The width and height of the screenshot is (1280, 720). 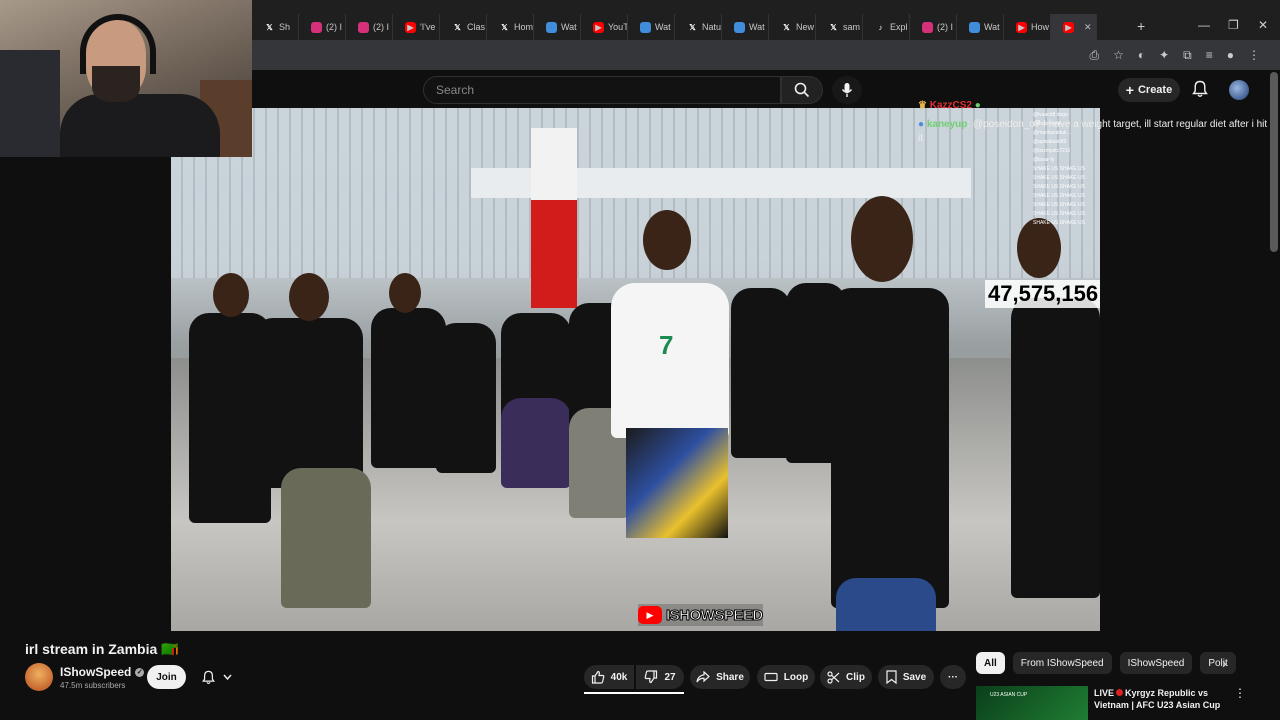 I want to click on create-button: + Create, so click(x=1149, y=90).